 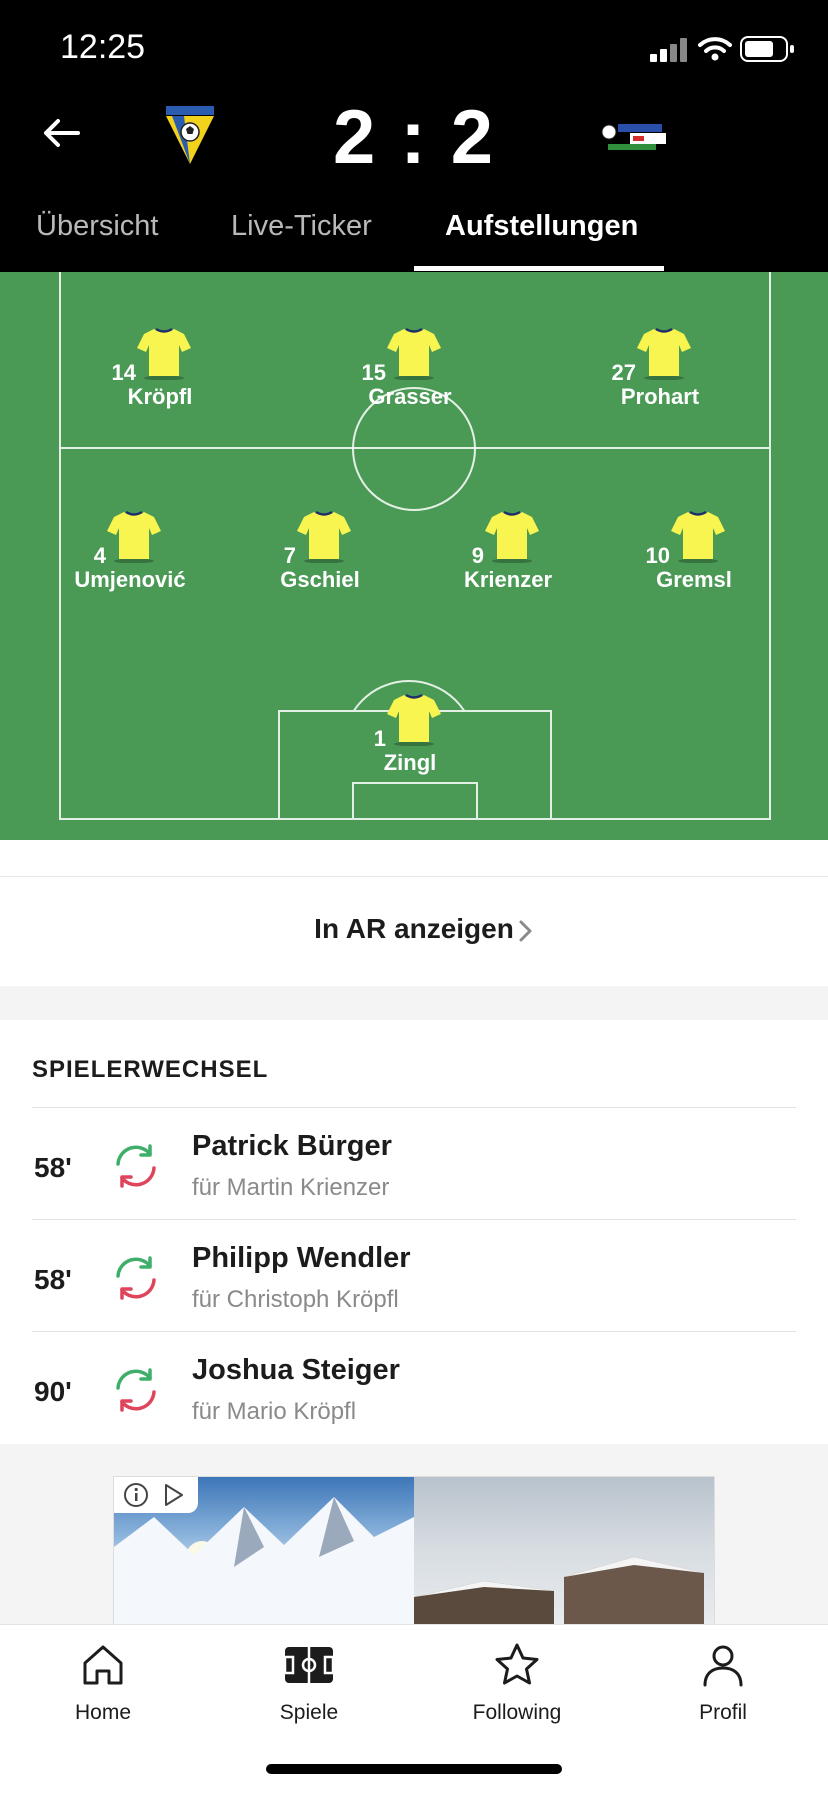 I want to click on nav-label: Home, so click(x=103, y=1712).